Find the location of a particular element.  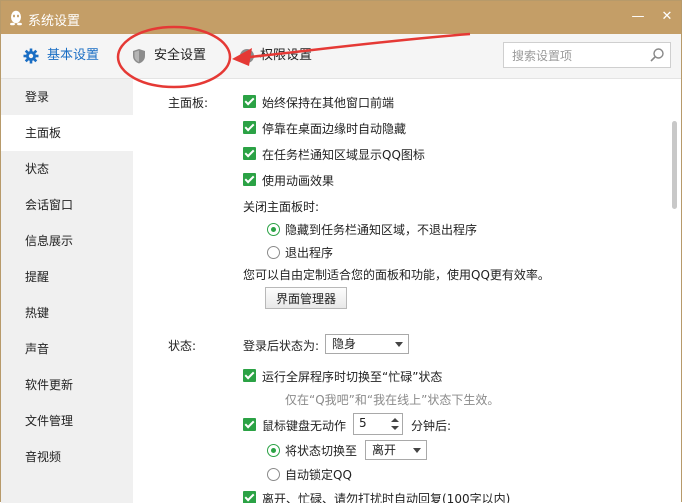

settings-tabs: 基本设置 安全设置 ? 权限设置 is located at coordinates (341, 56).